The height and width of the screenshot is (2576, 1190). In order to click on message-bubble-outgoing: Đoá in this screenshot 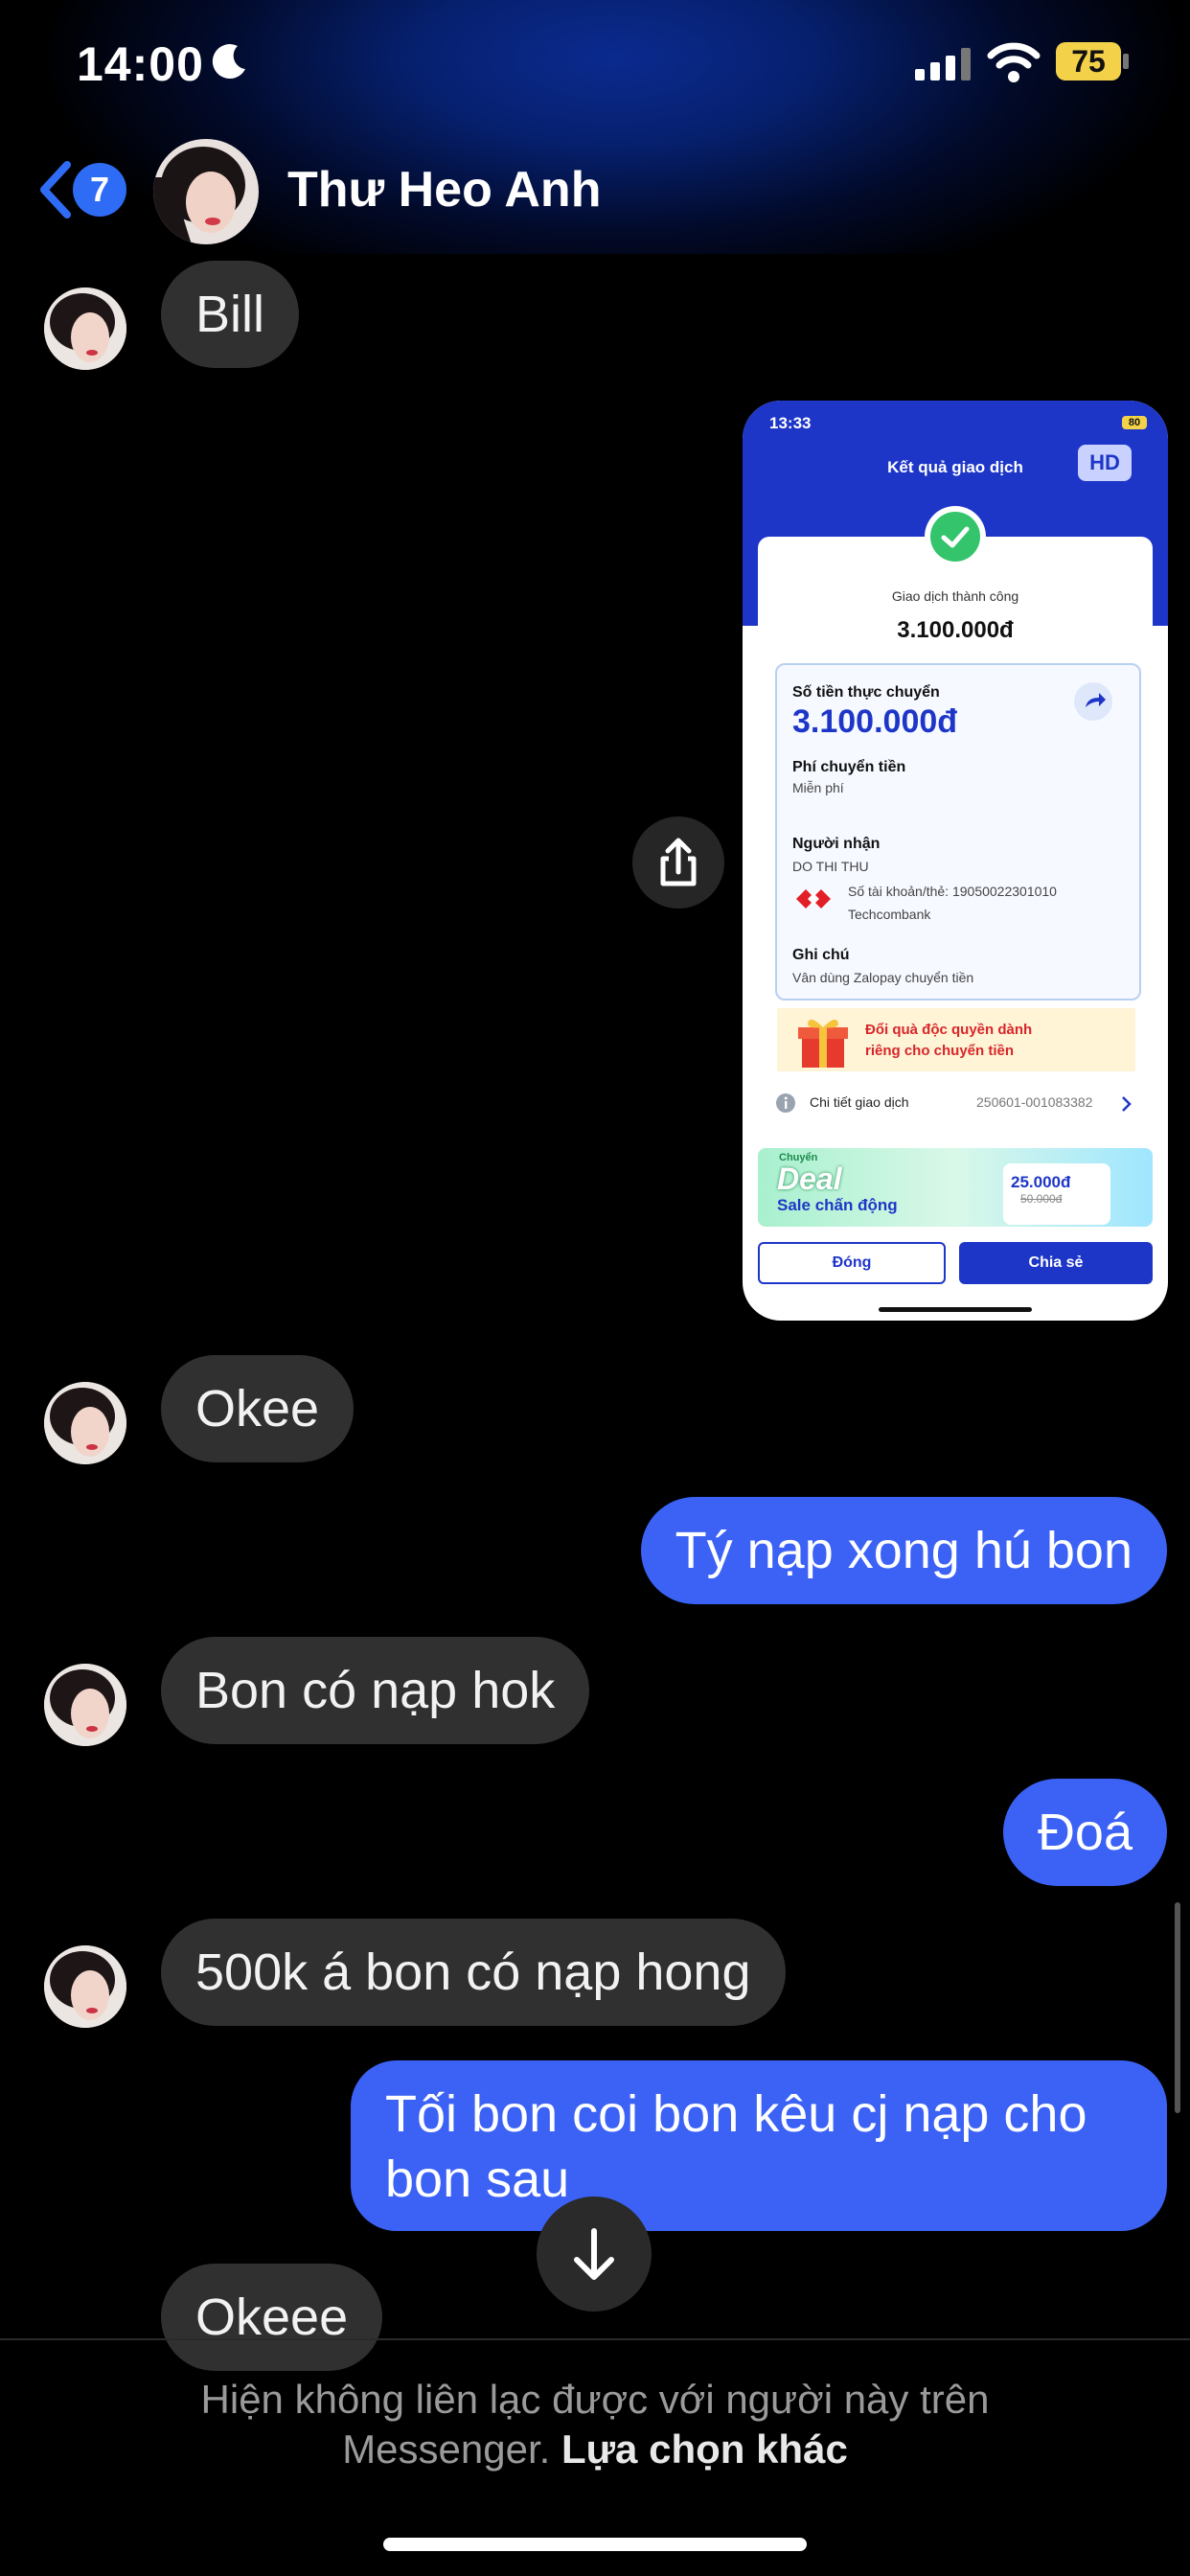, I will do `click(1084, 1832)`.